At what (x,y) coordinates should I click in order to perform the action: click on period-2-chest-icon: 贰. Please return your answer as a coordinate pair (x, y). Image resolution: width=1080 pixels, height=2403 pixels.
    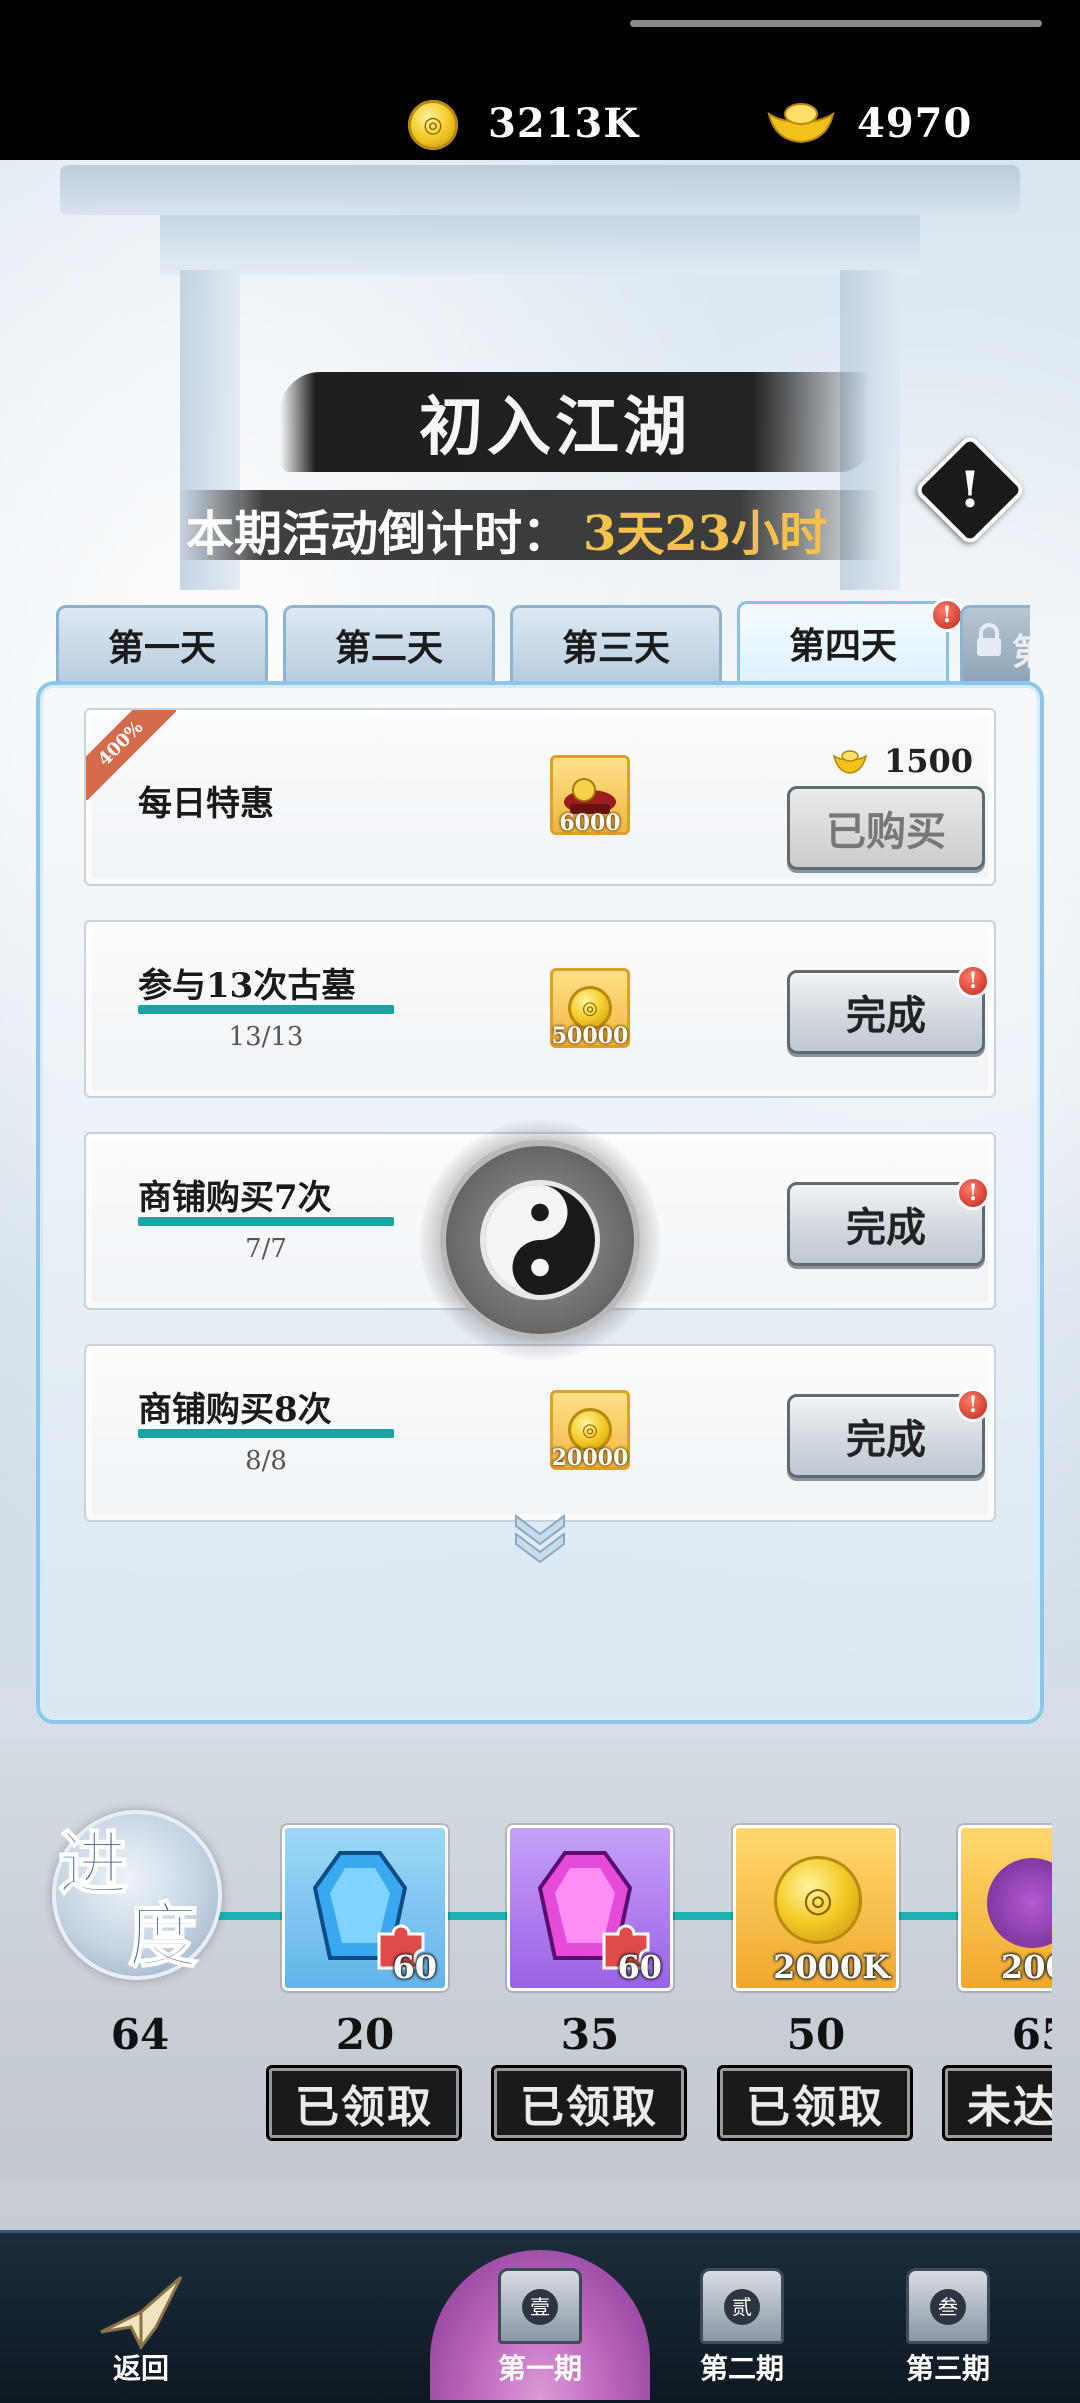
    Looking at the image, I should click on (742, 2306).